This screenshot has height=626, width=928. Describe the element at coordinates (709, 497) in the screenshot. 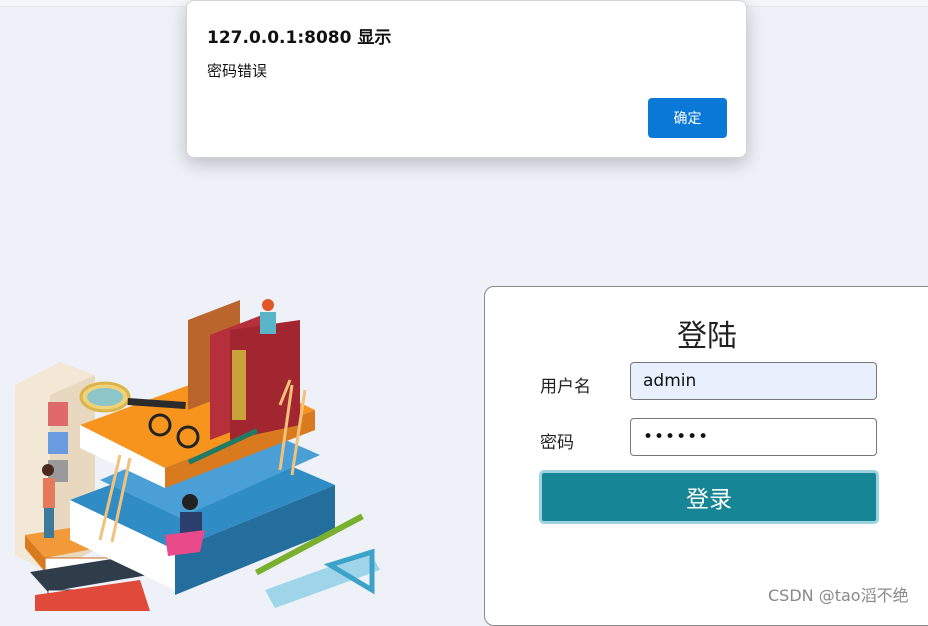

I see `login-button: 登录` at that location.